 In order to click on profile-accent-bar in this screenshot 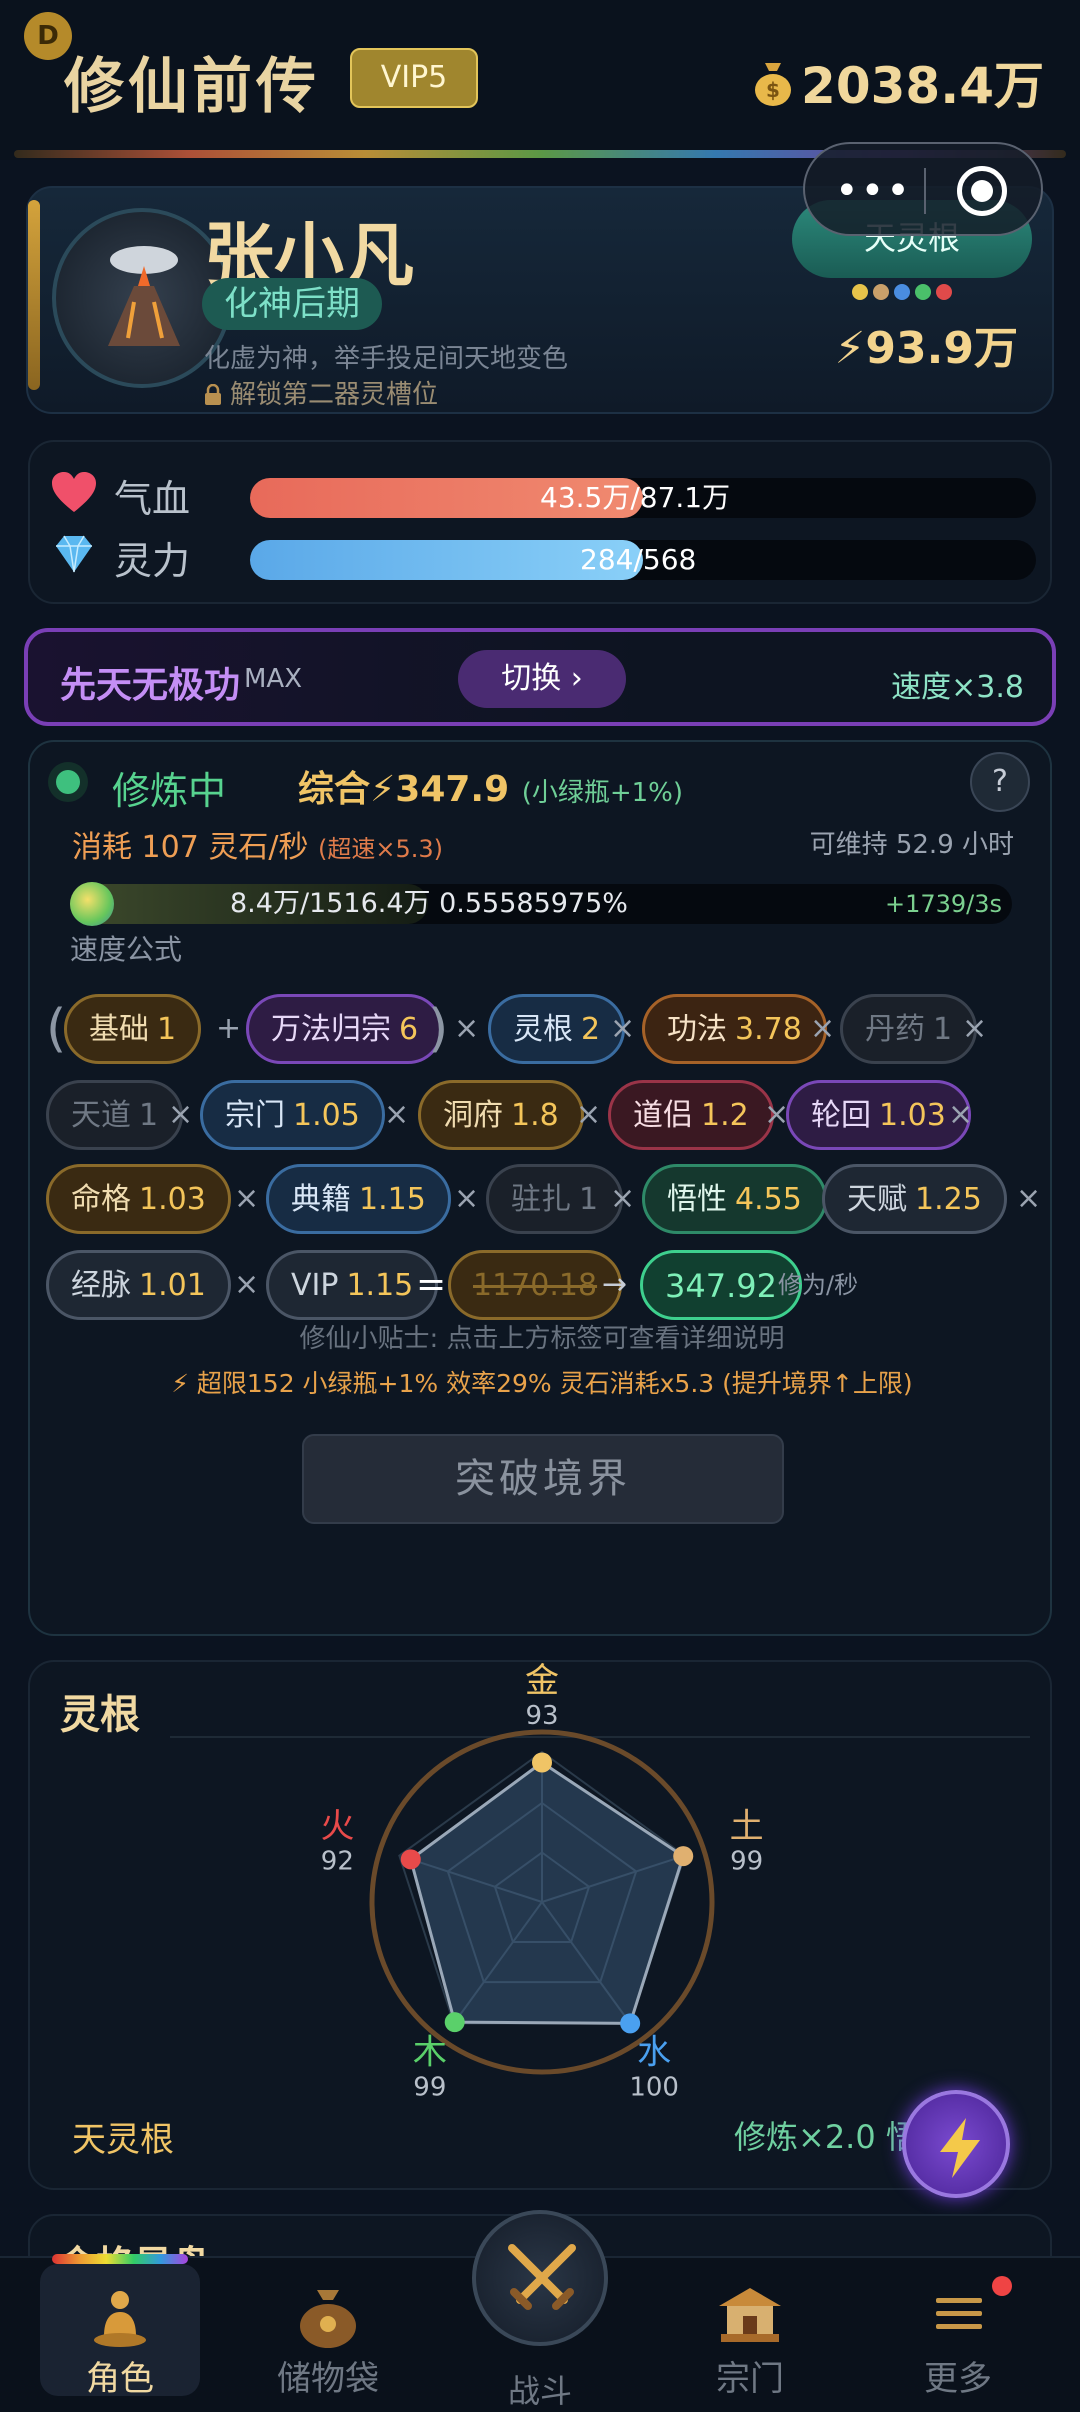, I will do `click(34, 295)`.